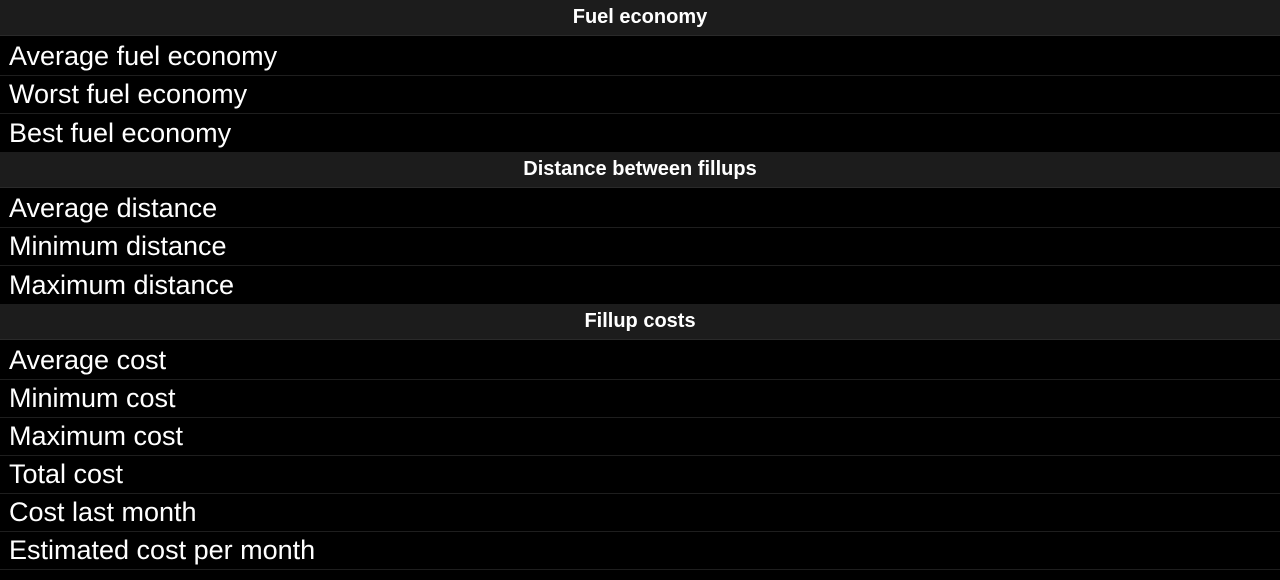  I want to click on stat-row-maximum-distance: Maximum distance, so click(640, 285).